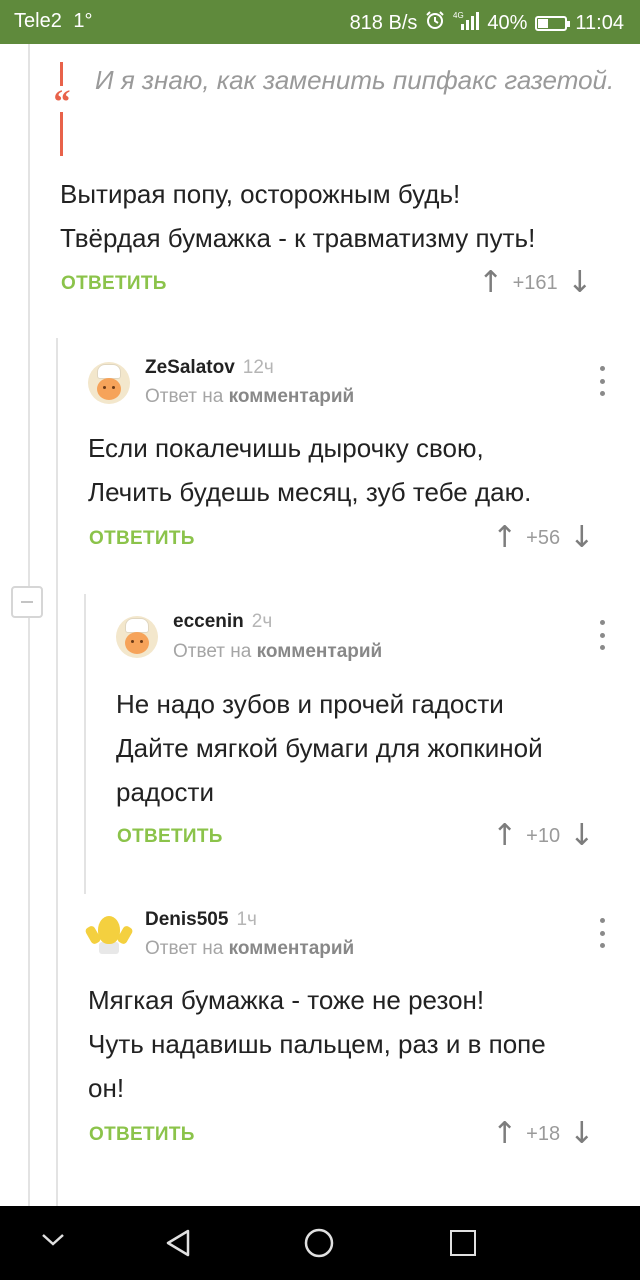 Image resolution: width=640 pixels, height=1280 pixels. What do you see at coordinates (383, 22) in the screenshot?
I see `net-speed: 818 B/s` at bounding box center [383, 22].